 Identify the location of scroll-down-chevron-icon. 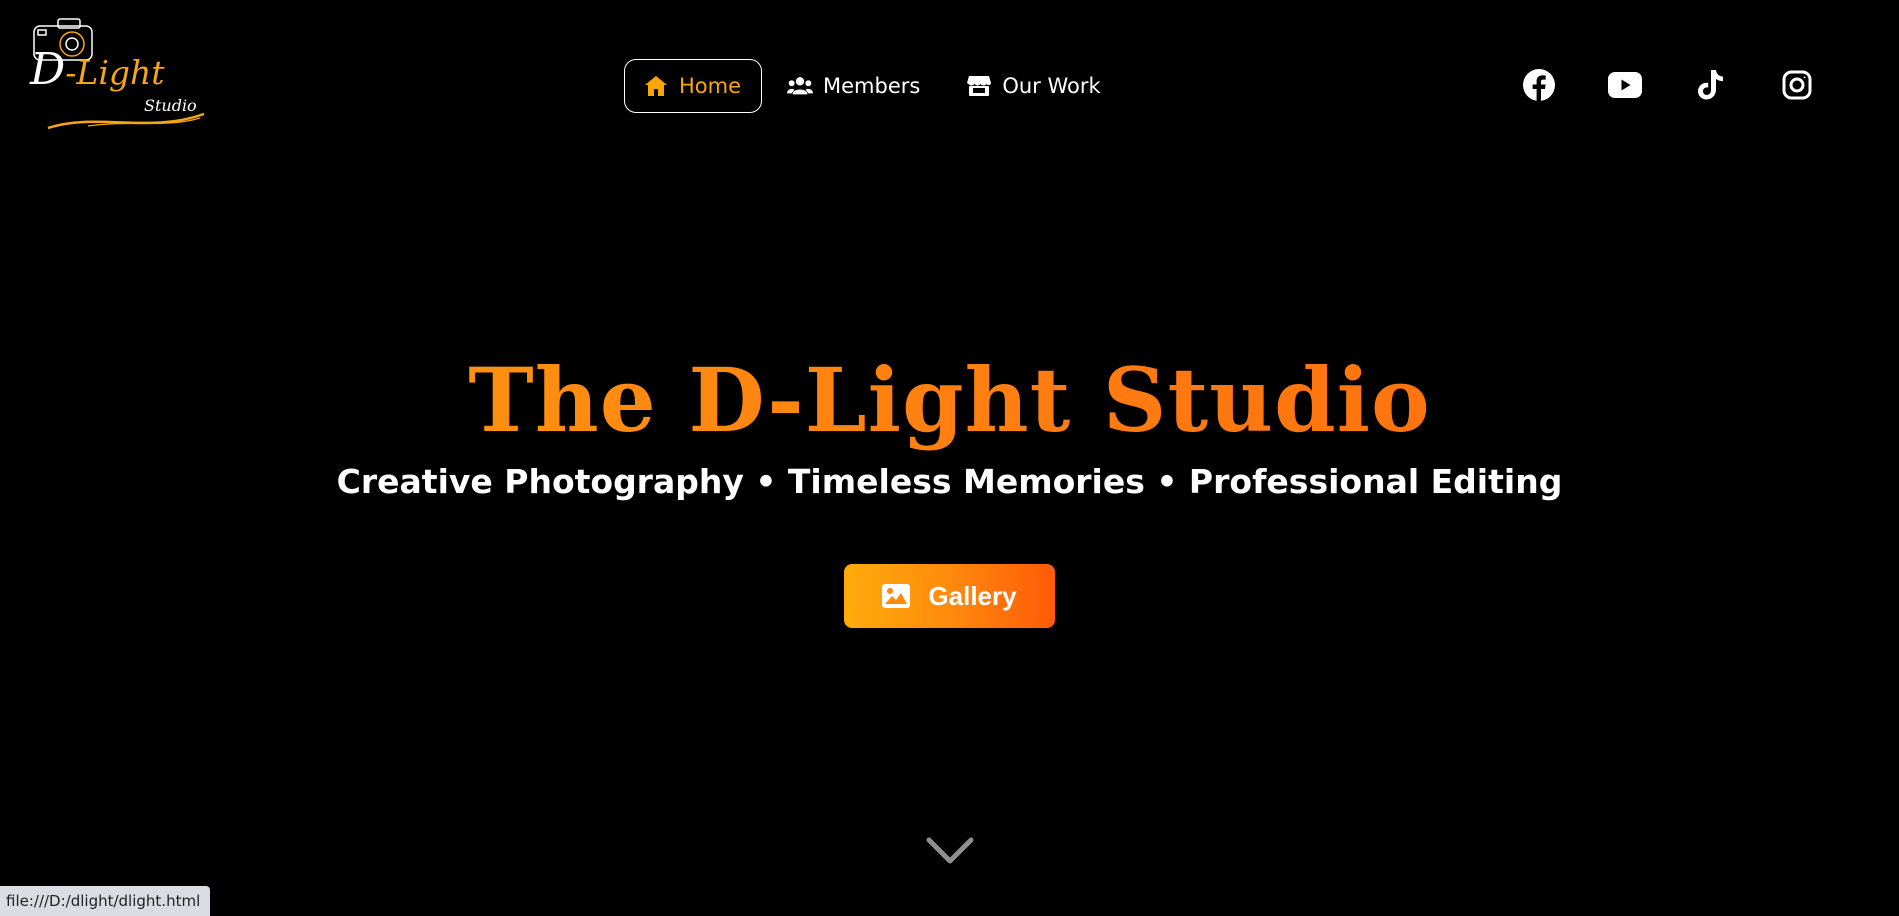
(950, 851).